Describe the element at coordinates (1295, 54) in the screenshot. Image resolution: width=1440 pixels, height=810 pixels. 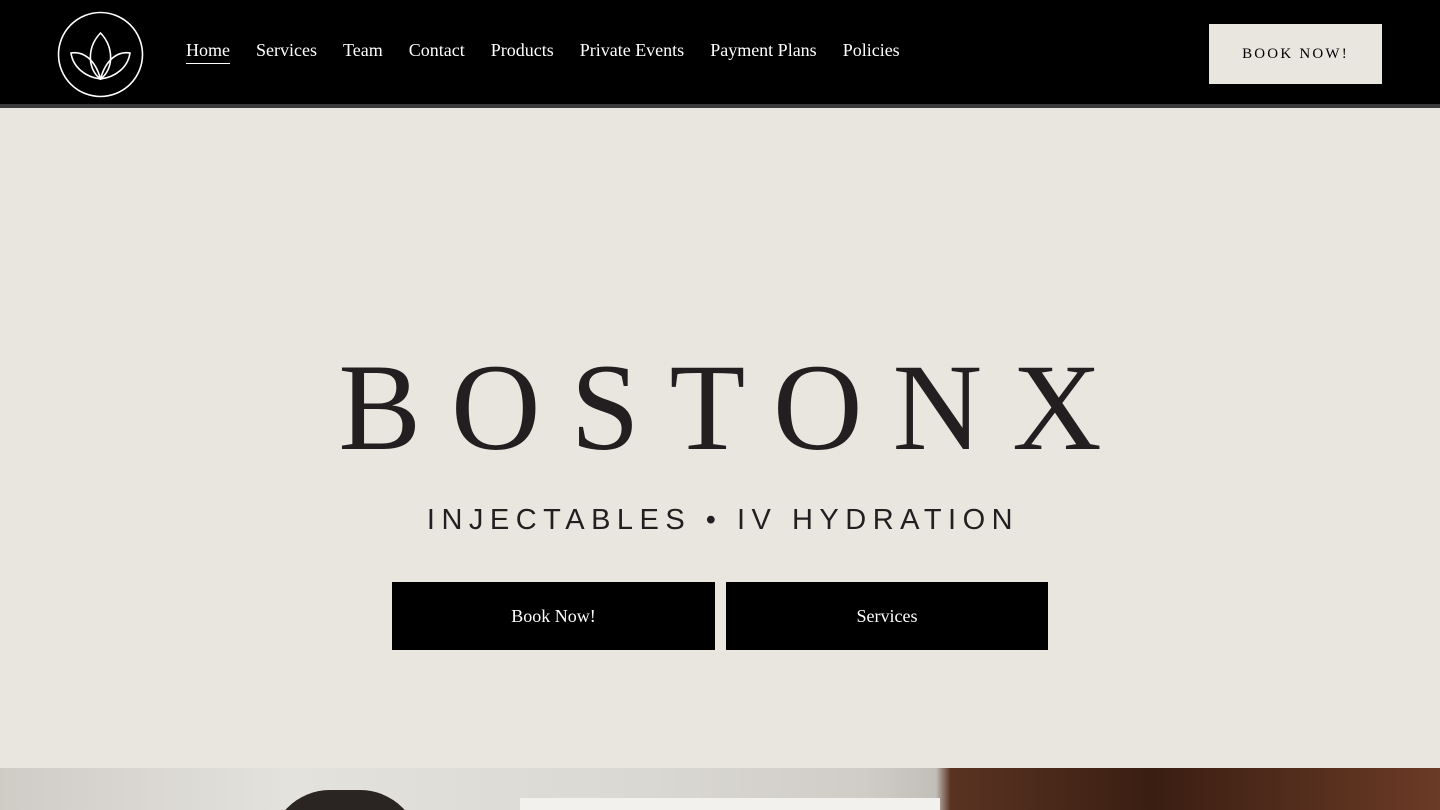
I see `header-book-now-button: BOOK NOW!` at that location.